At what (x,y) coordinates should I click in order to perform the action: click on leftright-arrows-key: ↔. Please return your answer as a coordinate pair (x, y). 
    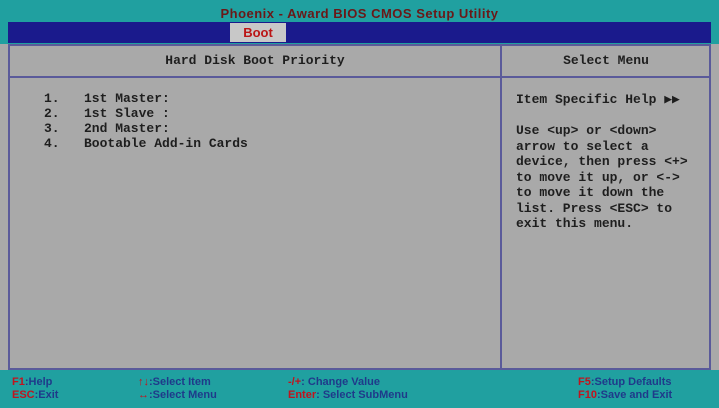
    Looking at the image, I should click on (143, 395).